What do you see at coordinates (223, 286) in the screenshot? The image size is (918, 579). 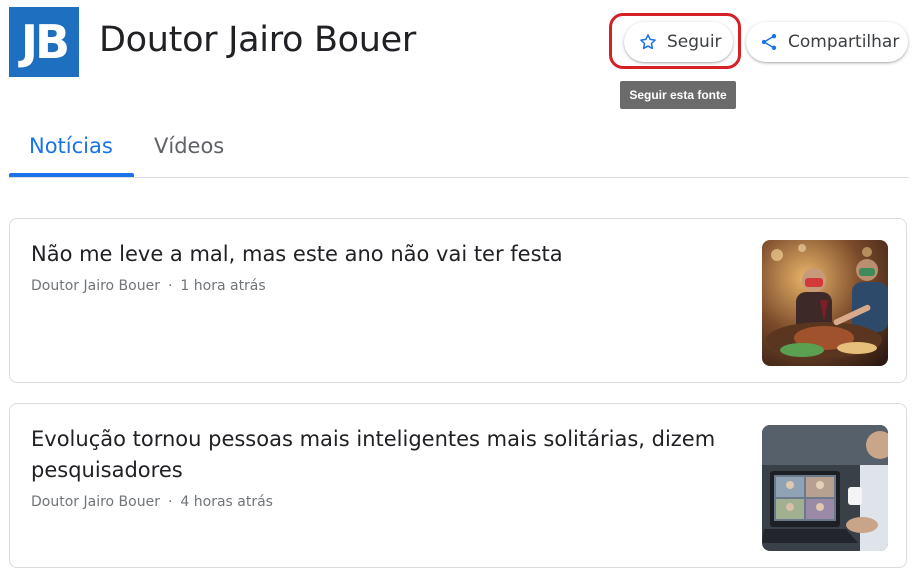 I see `article-time: 1 hora atrás` at bounding box center [223, 286].